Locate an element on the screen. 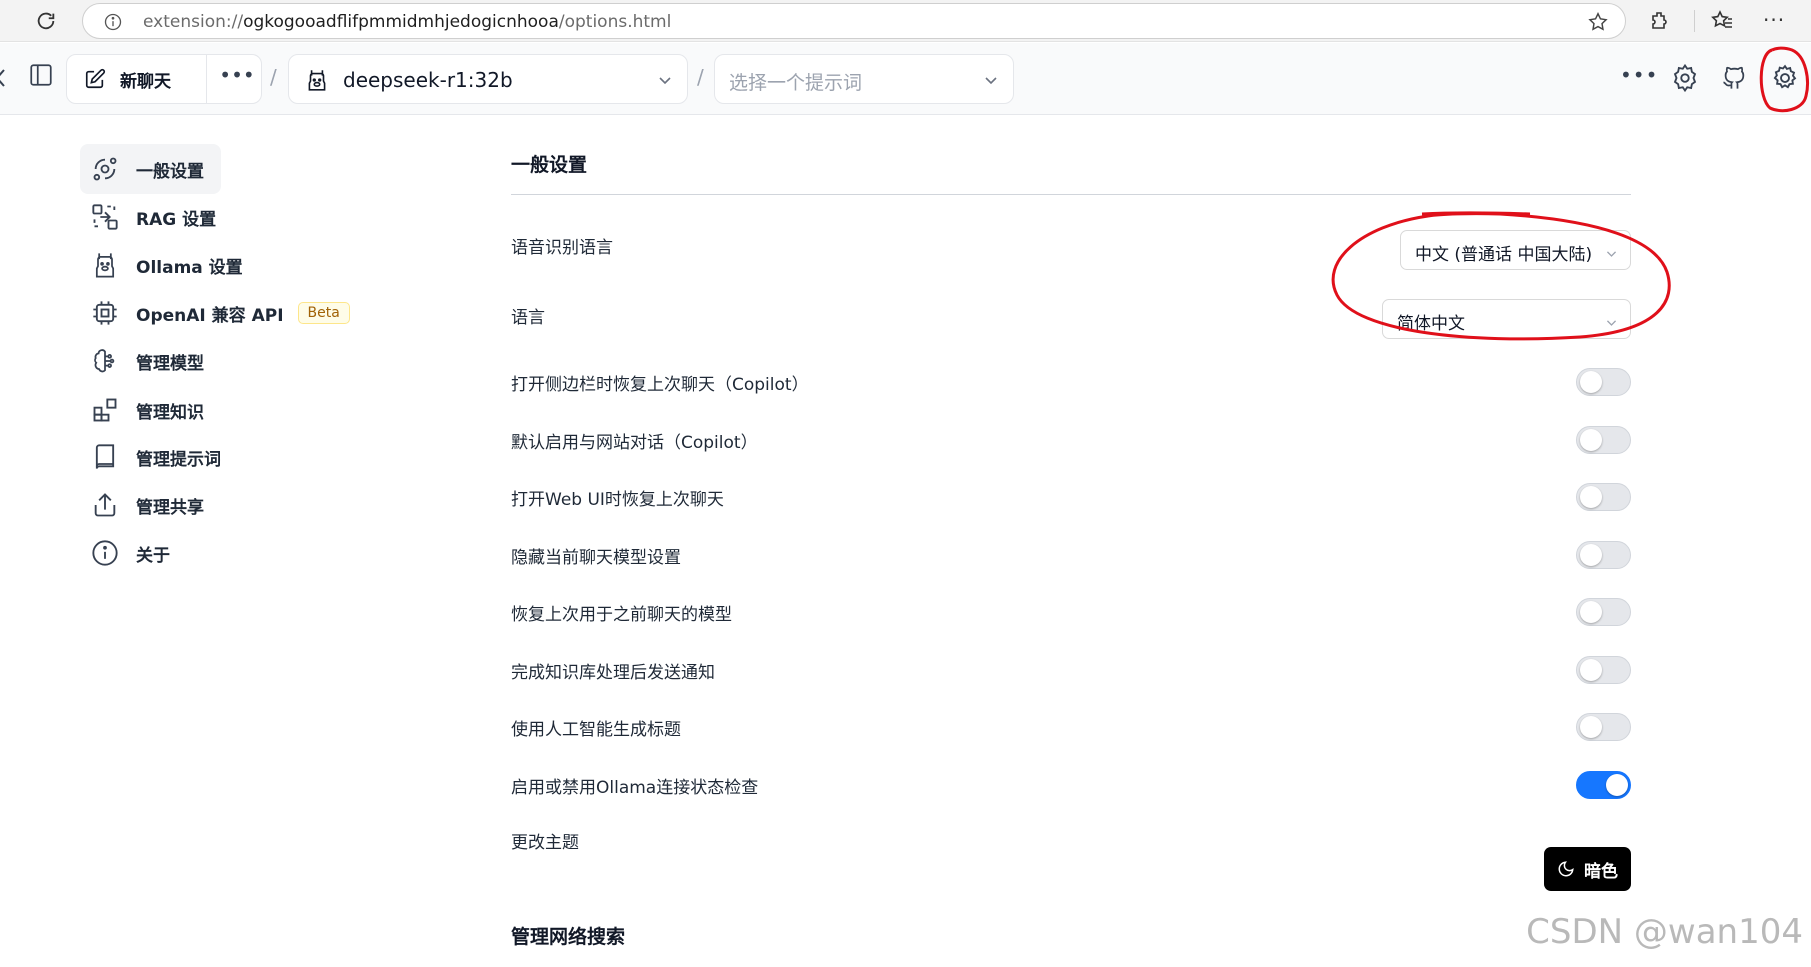 The width and height of the screenshot is (1811, 967). section-divider is located at coordinates (1071, 194).